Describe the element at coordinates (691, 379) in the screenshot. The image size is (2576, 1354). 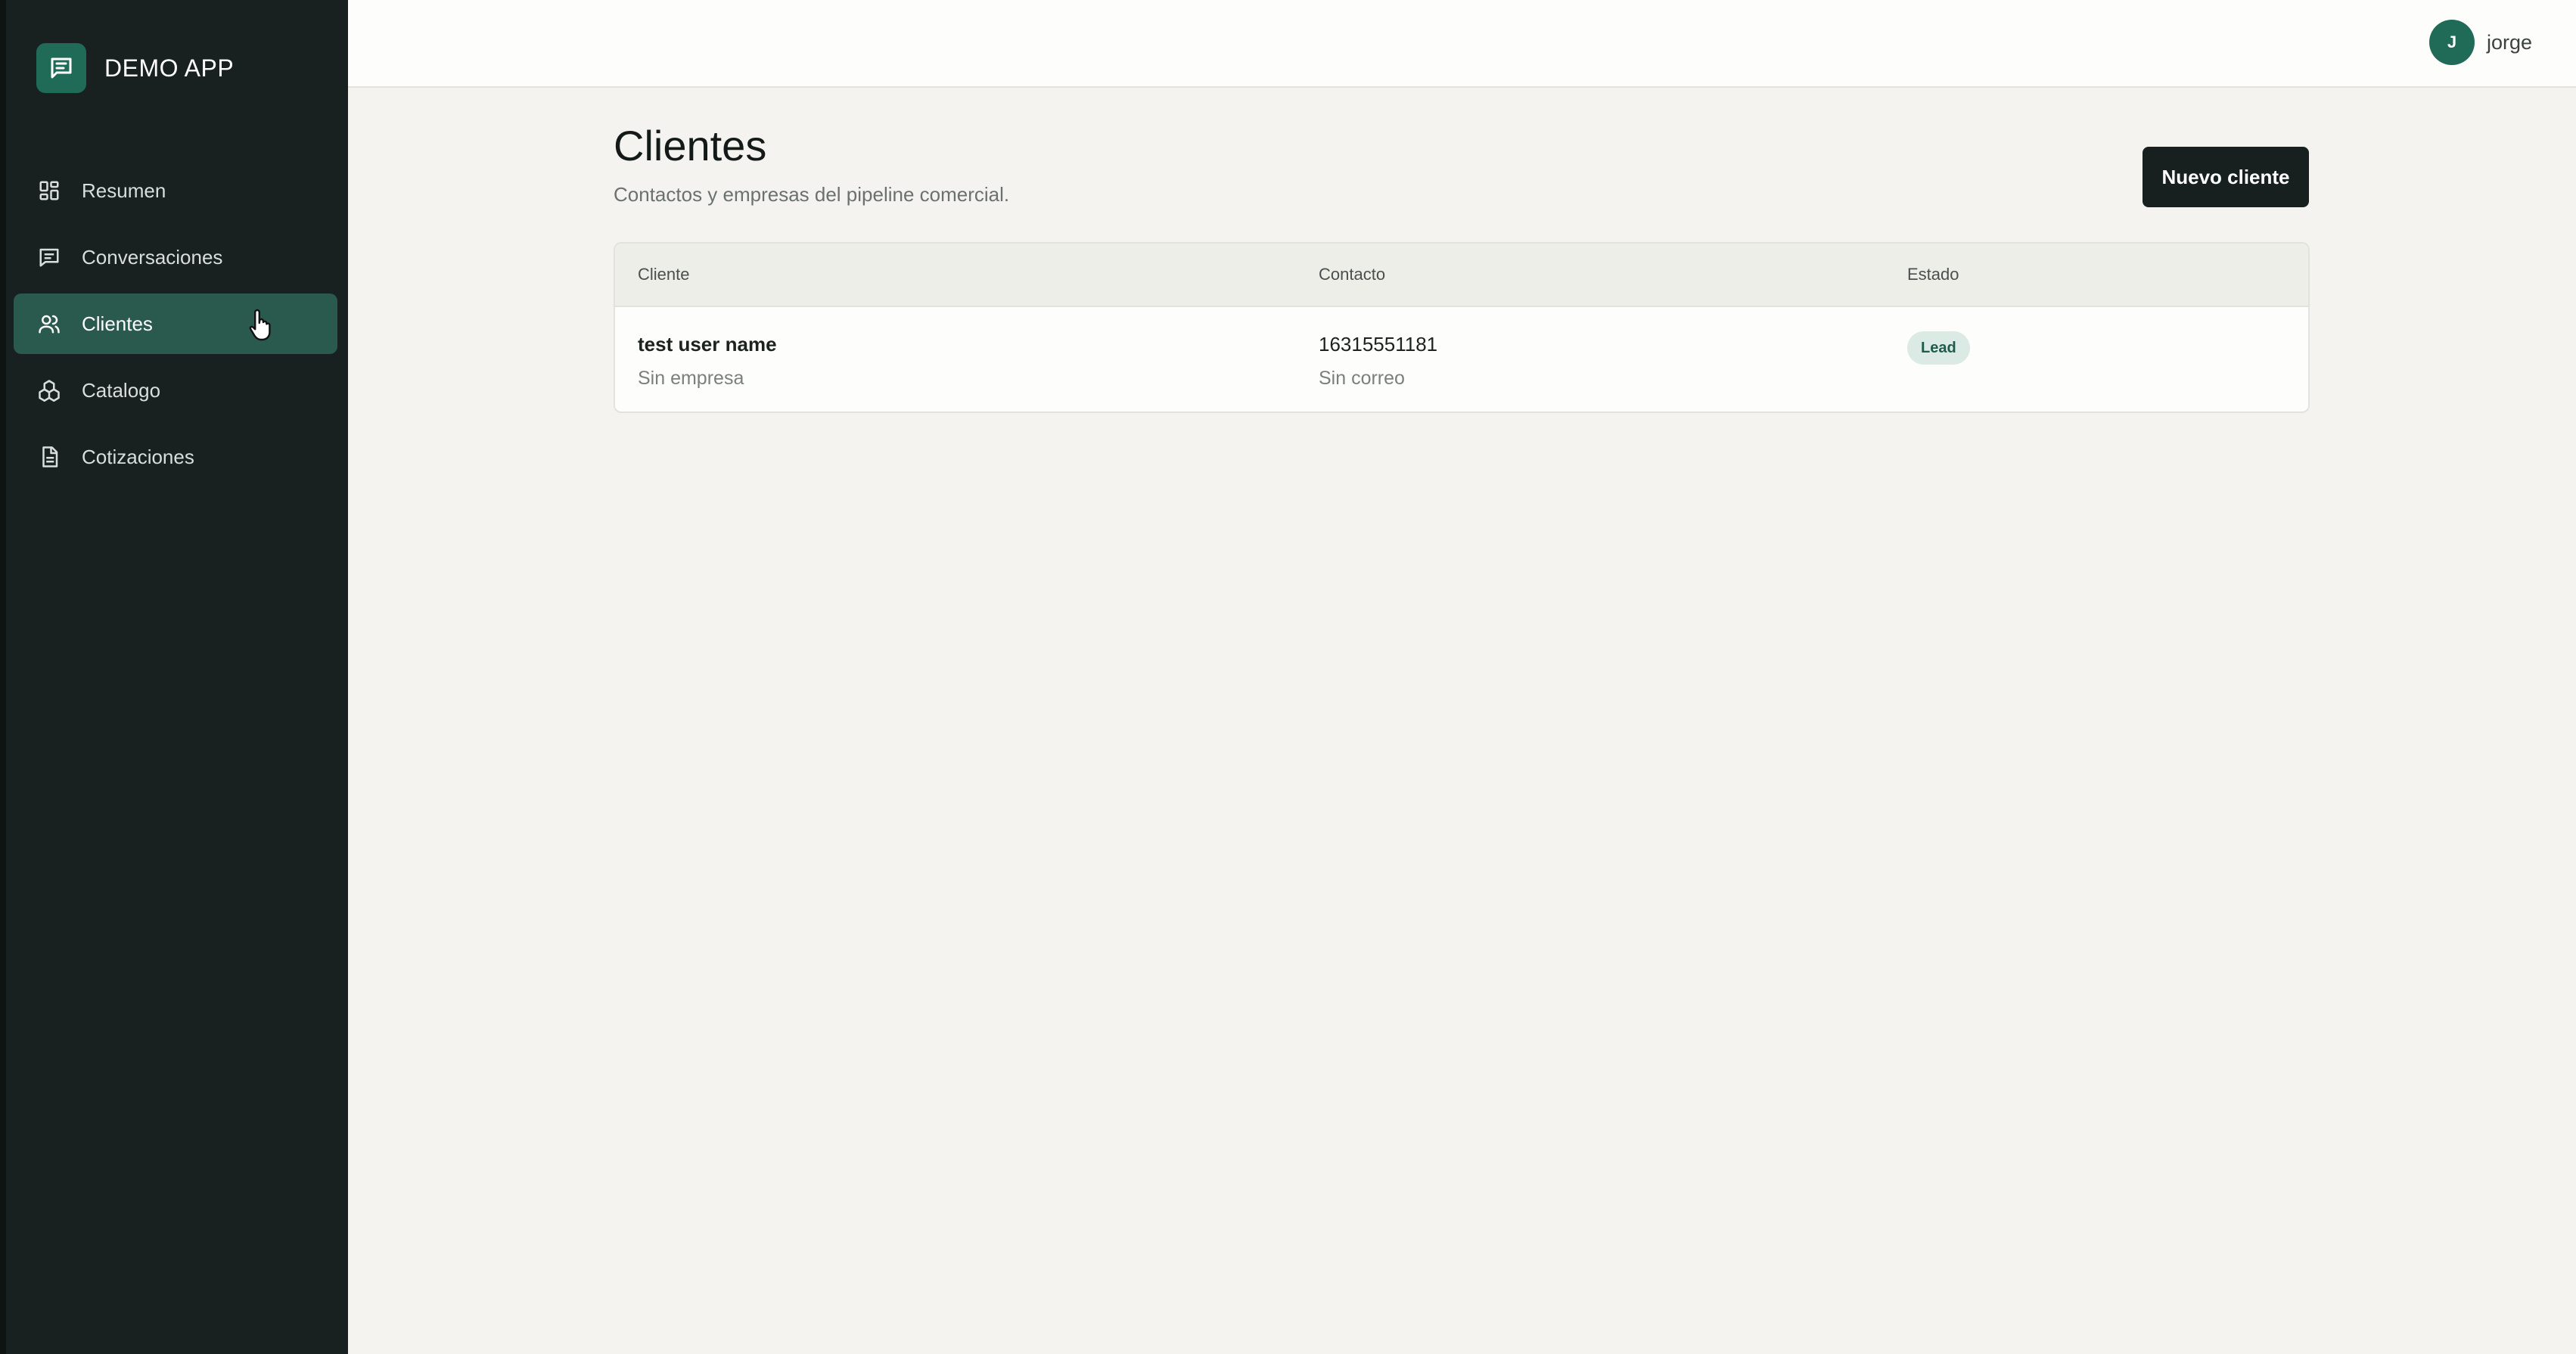
I see `client-company: Sin empresa` at that location.